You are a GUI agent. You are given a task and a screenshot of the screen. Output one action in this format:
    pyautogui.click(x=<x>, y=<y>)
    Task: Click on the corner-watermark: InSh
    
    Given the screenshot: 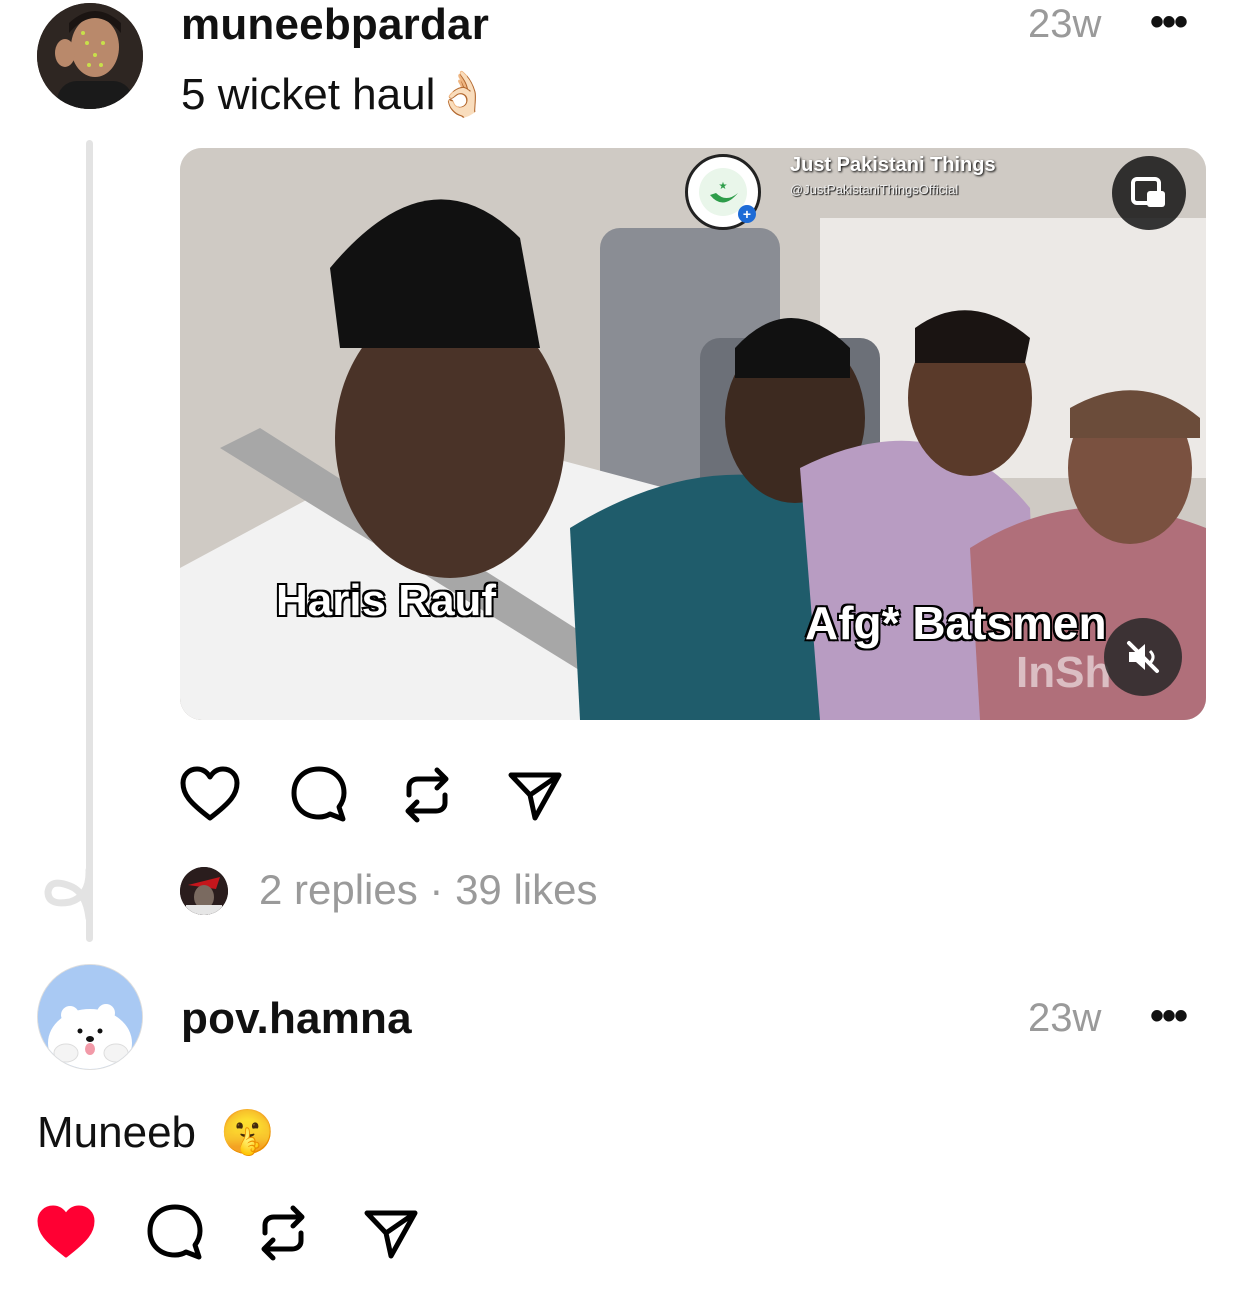 What is the action you would take?
    pyautogui.click(x=1064, y=672)
    